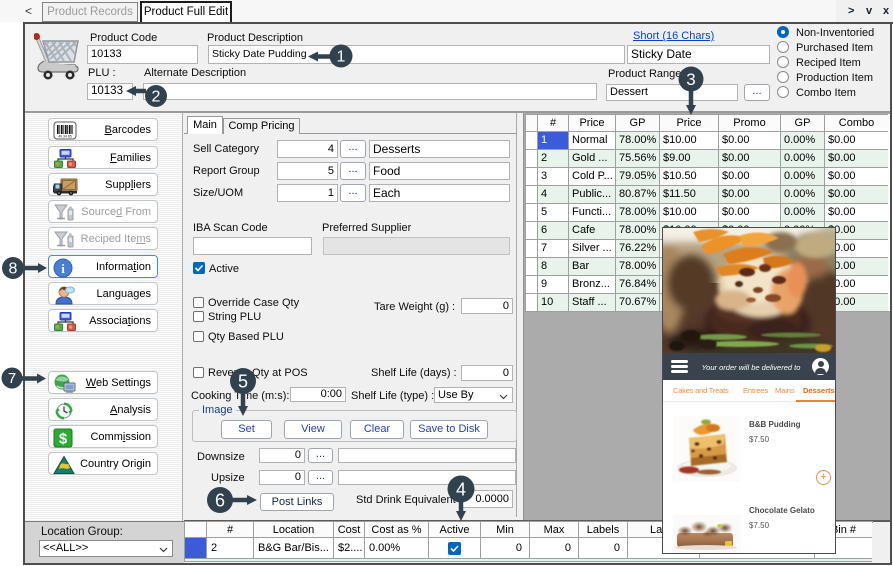 Image resolution: width=893 pixels, height=566 pixels. What do you see at coordinates (220, 501) in the screenshot?
I see `svg-text: 6` at bounding box center [220, 501].